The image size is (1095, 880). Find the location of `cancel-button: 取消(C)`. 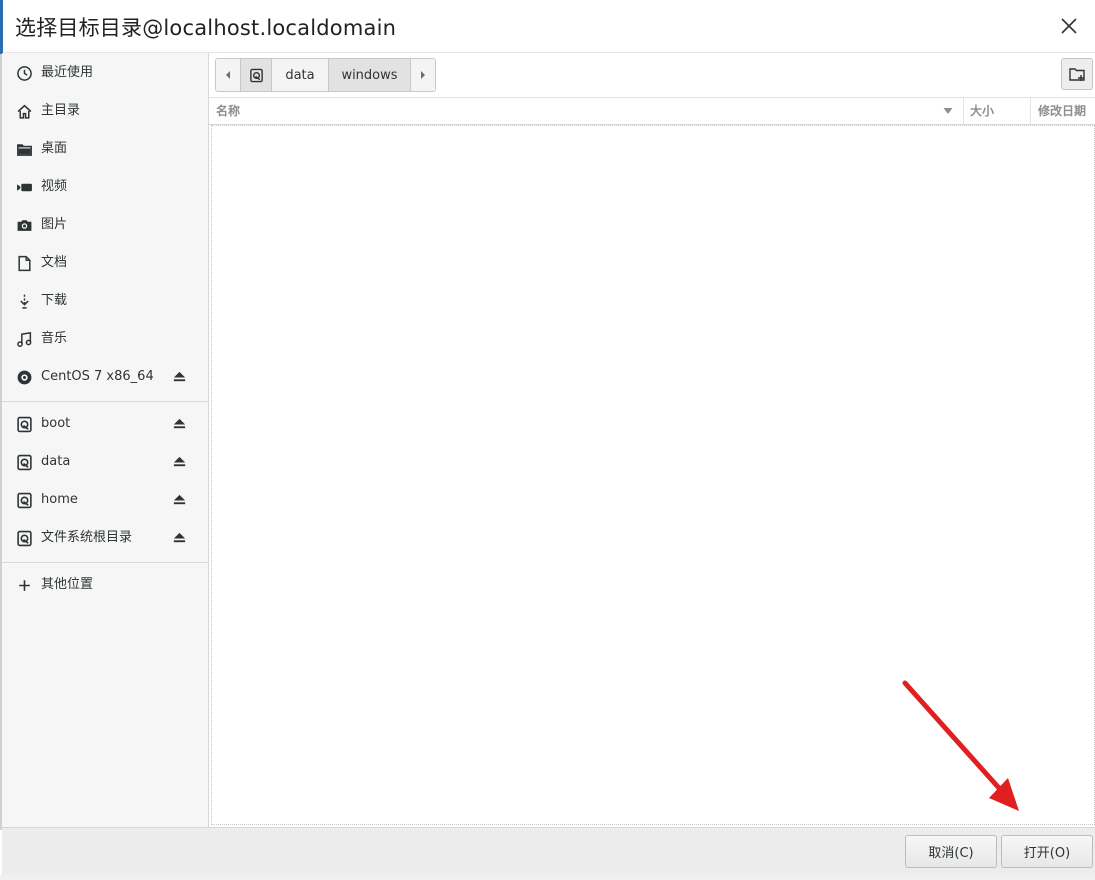

cancel-button: 取消(C) is located at coordinates (951, 851).